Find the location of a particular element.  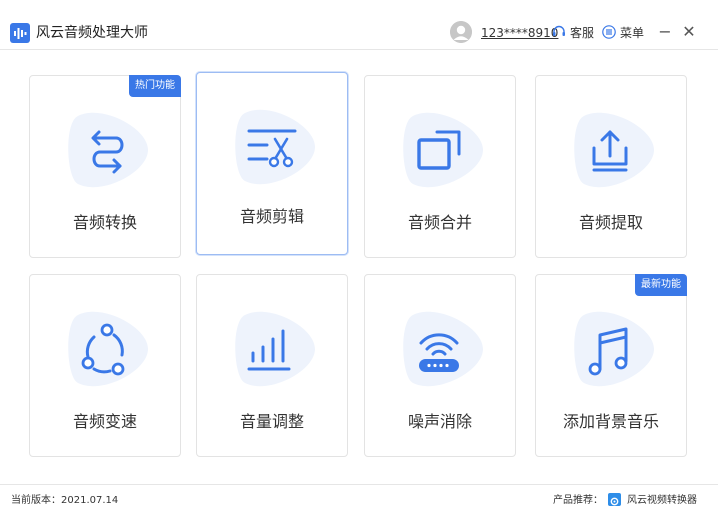

convert-arrows-icon is located at coordinates (106, 150).